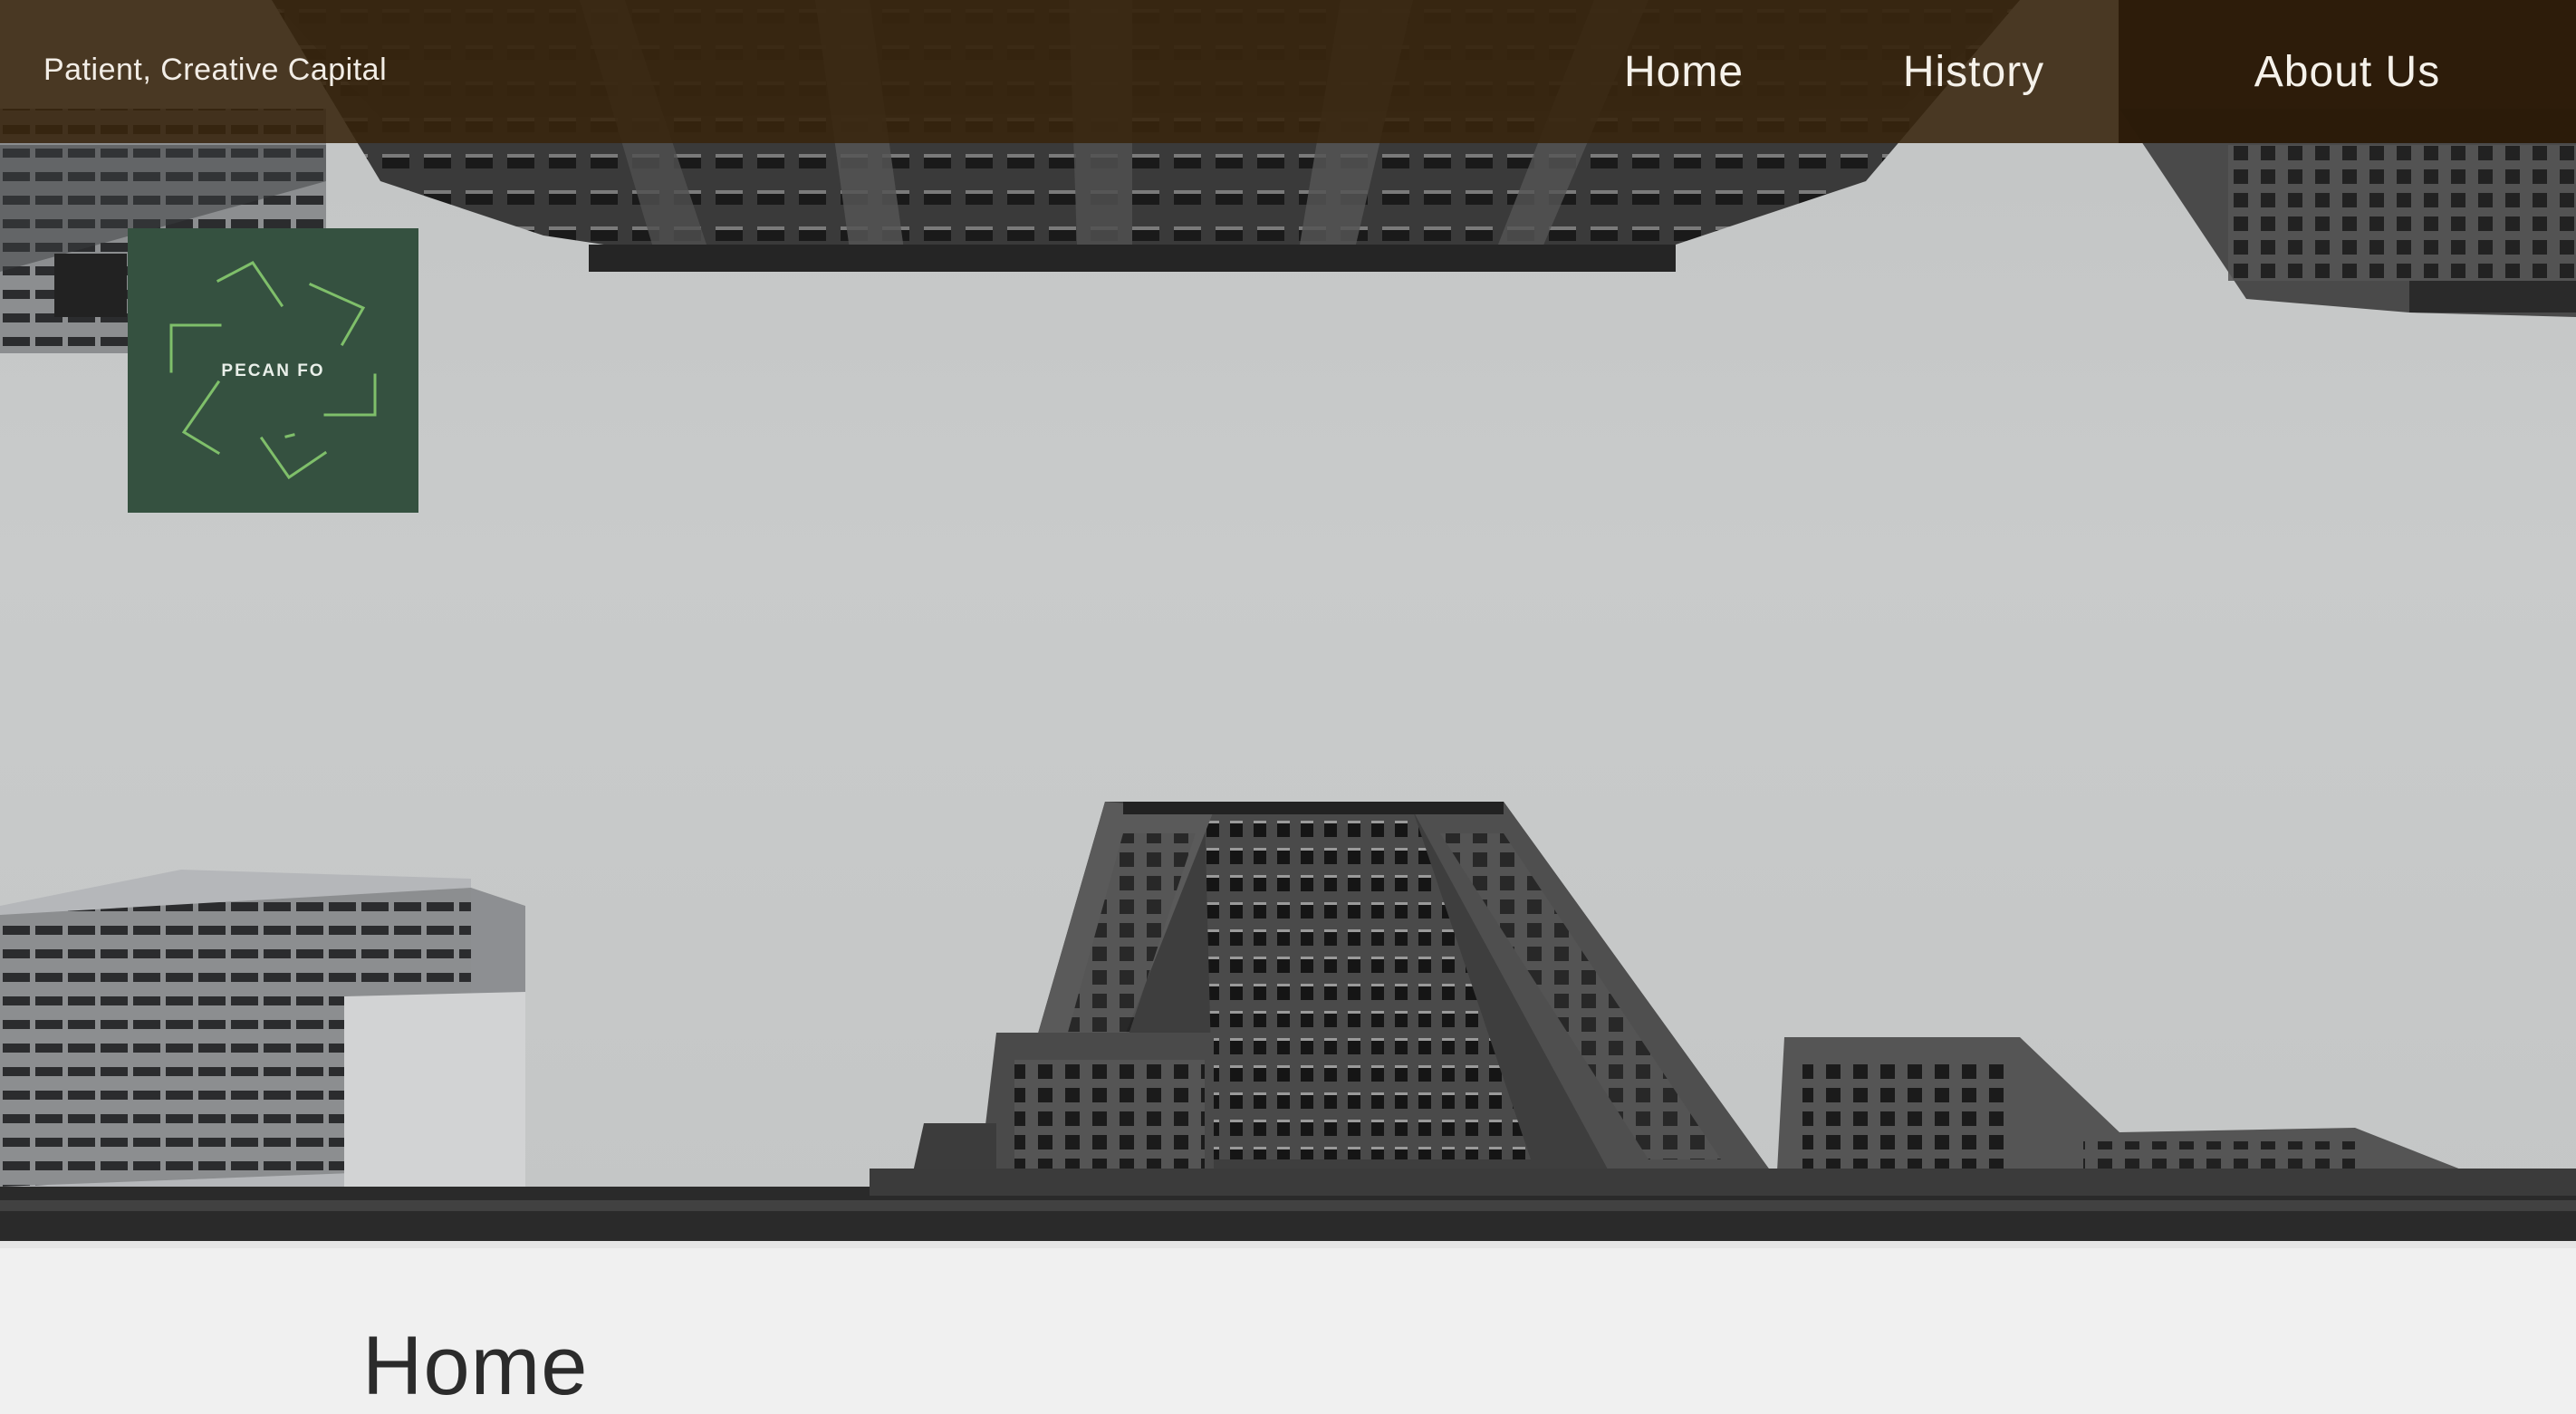  Describe the element at coordinates (1288, 1244) in the screenshot. I see `hero-divider` at that location.